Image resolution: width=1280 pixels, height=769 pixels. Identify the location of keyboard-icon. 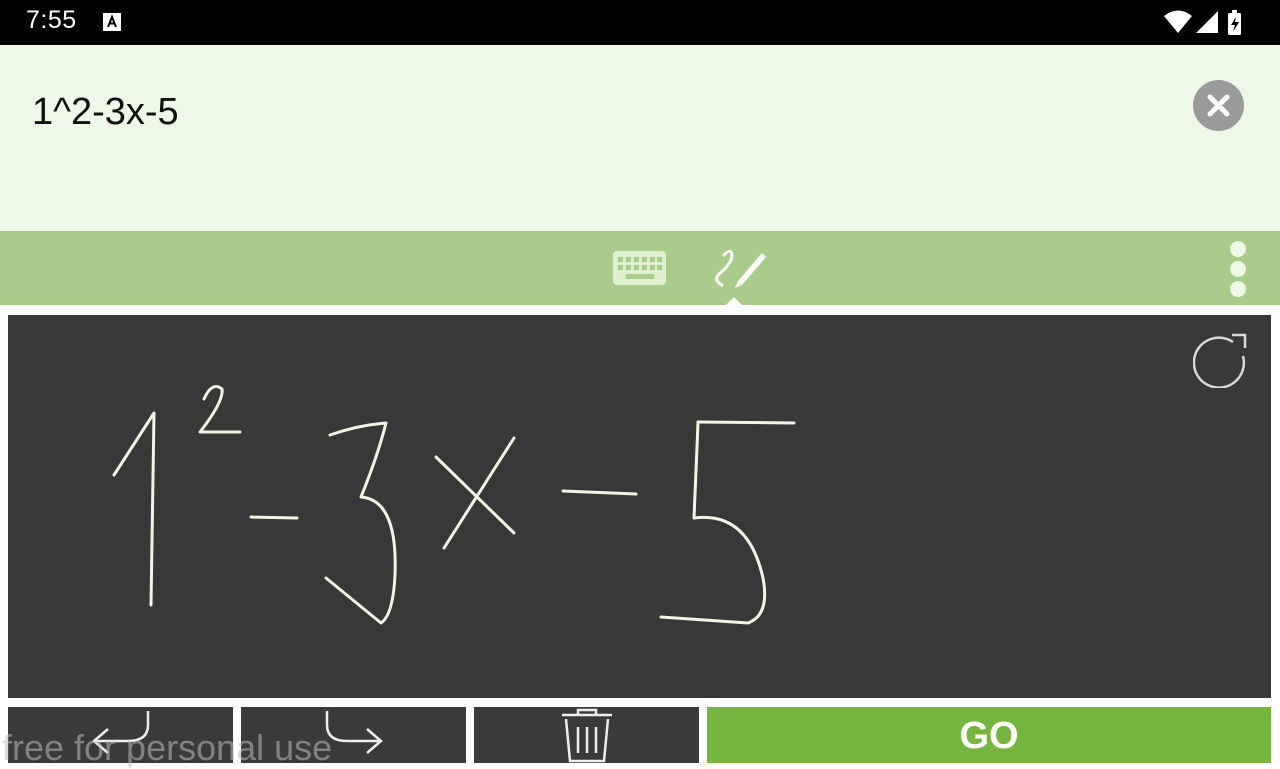
(639, 268).